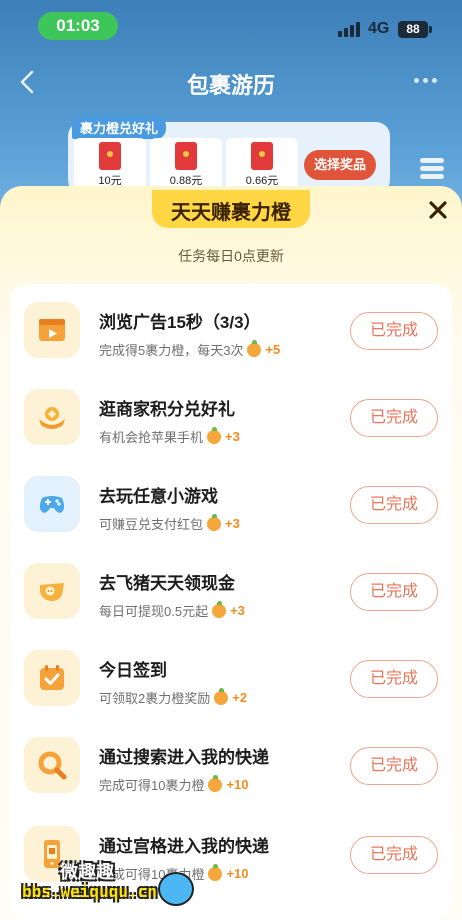 This screenshot has width=462, height=920. I want to click on close-icon, so click(438, 210).